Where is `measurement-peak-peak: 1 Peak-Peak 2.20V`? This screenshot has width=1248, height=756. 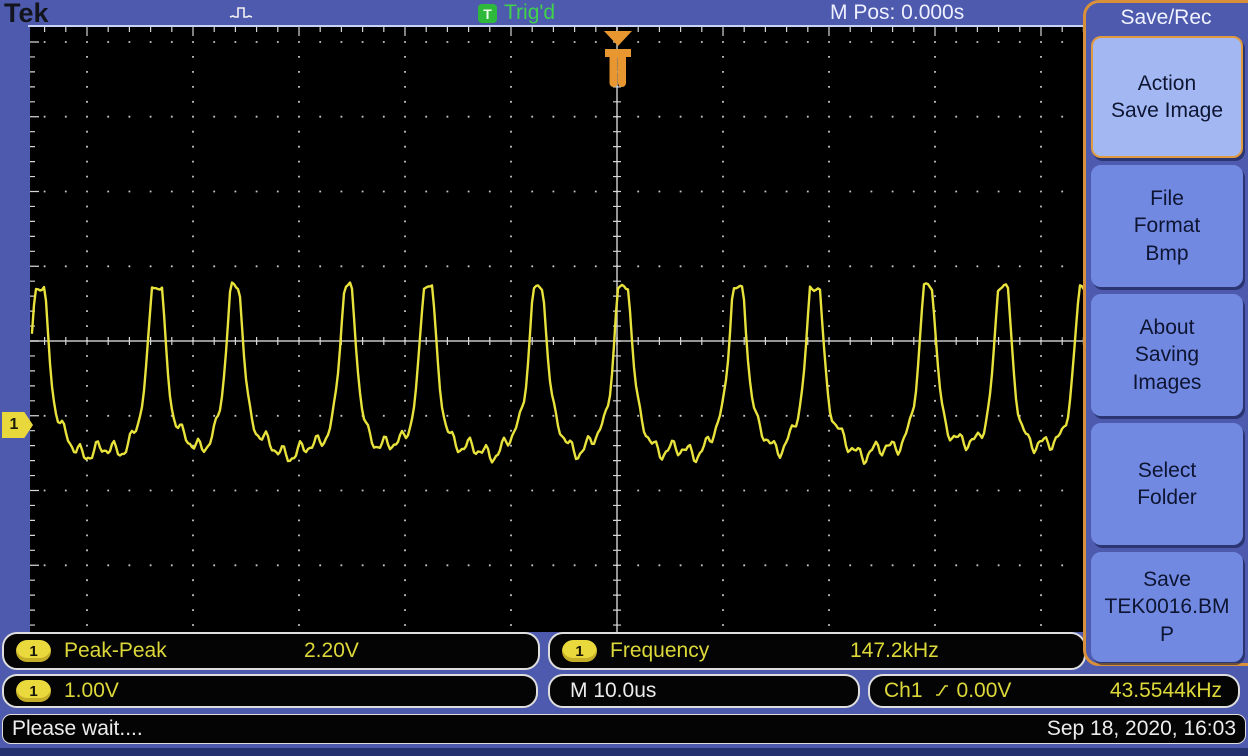 measurement-peak-peak: 1 Peak-Peak 2.20V is located at coordinates (271, 651).